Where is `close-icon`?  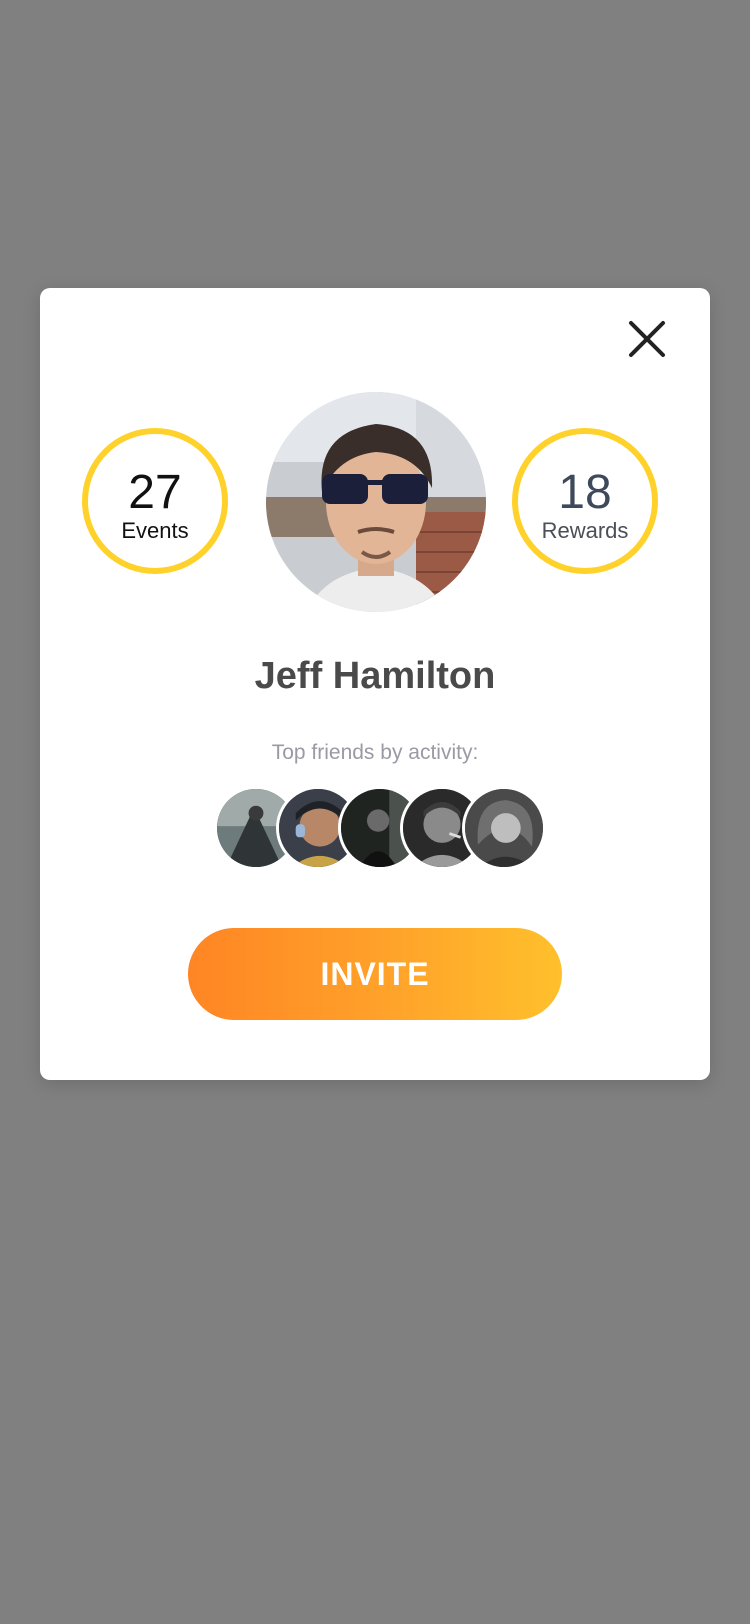
close-icon is located at coordinates (647, 339).